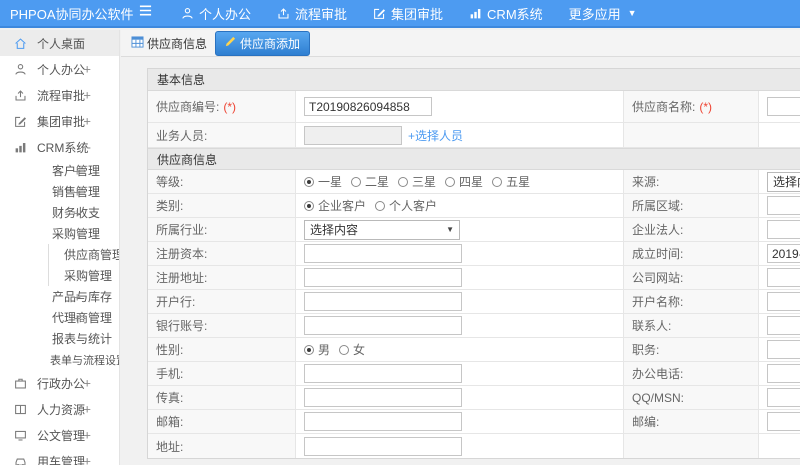 The height and width of the screenshot is (465, 800). What do you see at coordinates (20, 435) in the screenshot?
I see `monitor-icon` at bounding box center [20, 435].